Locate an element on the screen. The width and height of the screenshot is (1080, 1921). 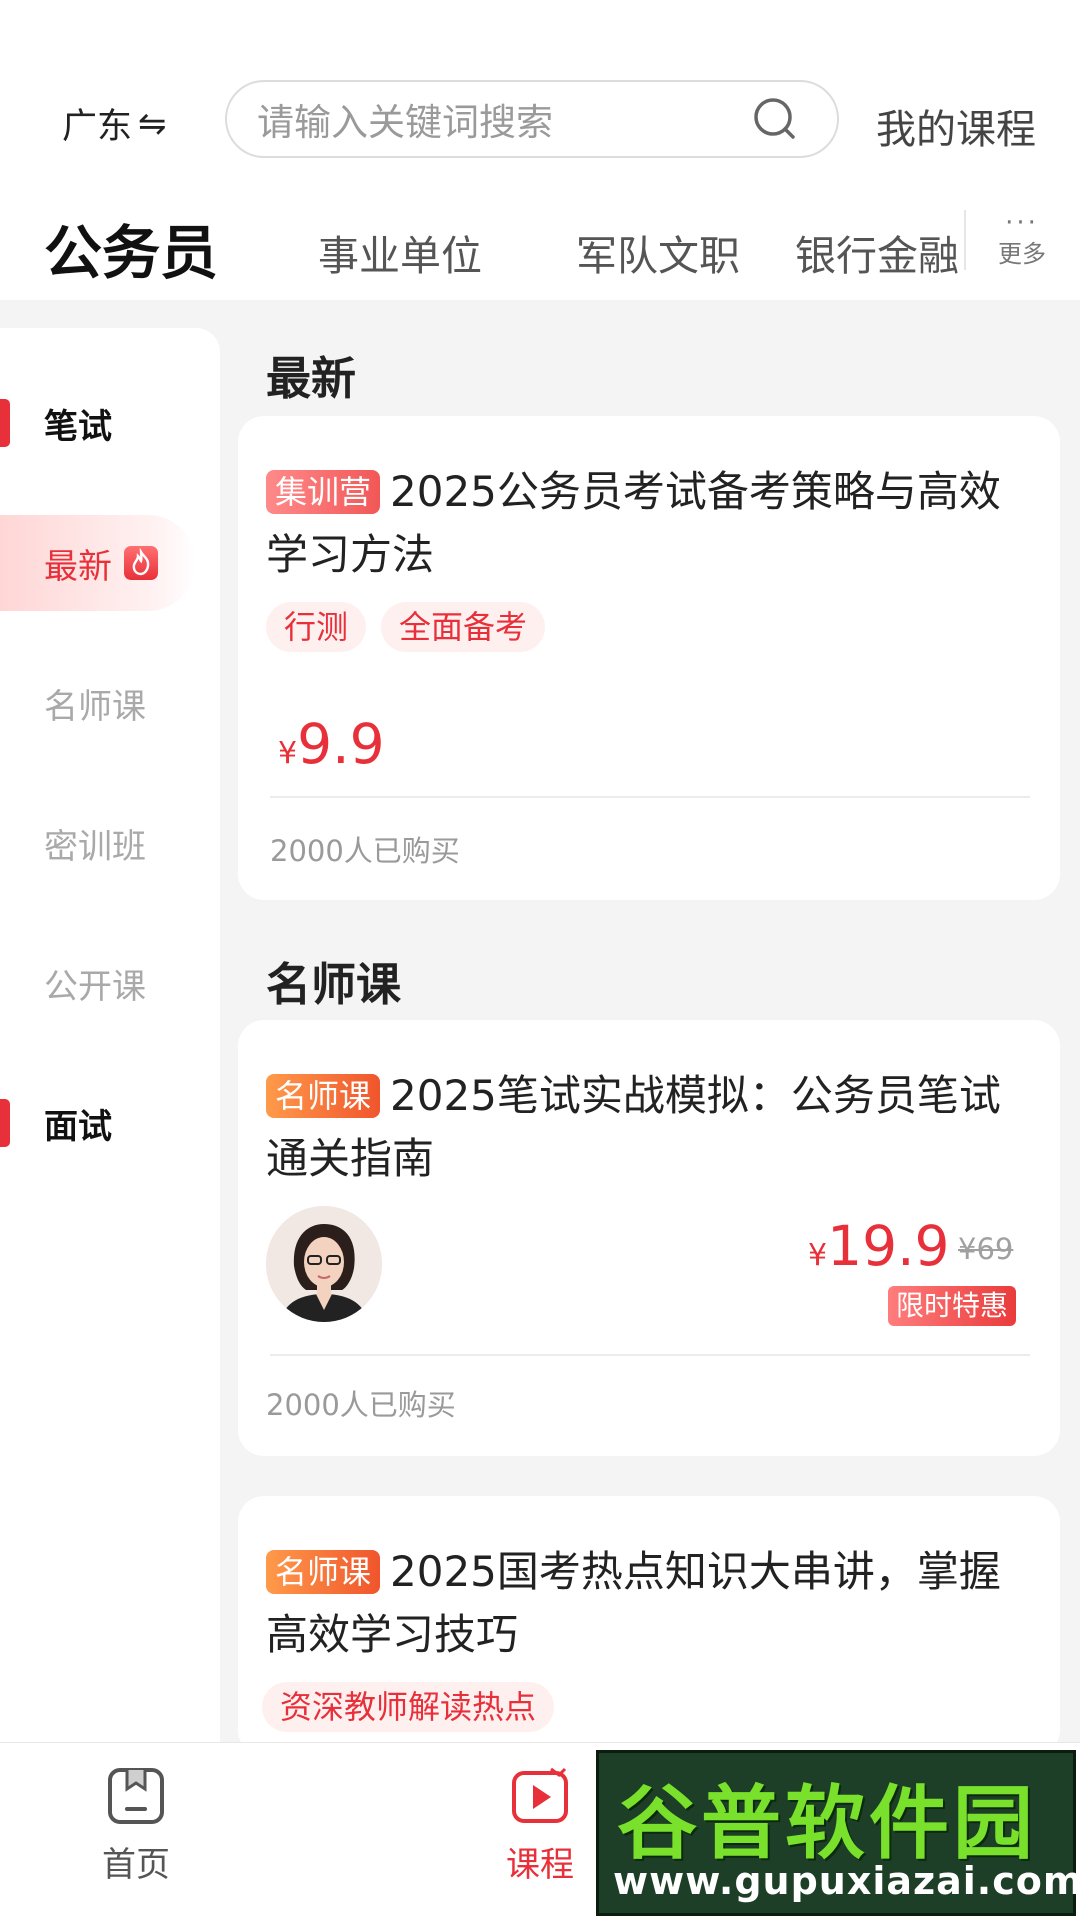
watermark-url: www.gupuxiazai.com is located at coordinates (846, 1881).